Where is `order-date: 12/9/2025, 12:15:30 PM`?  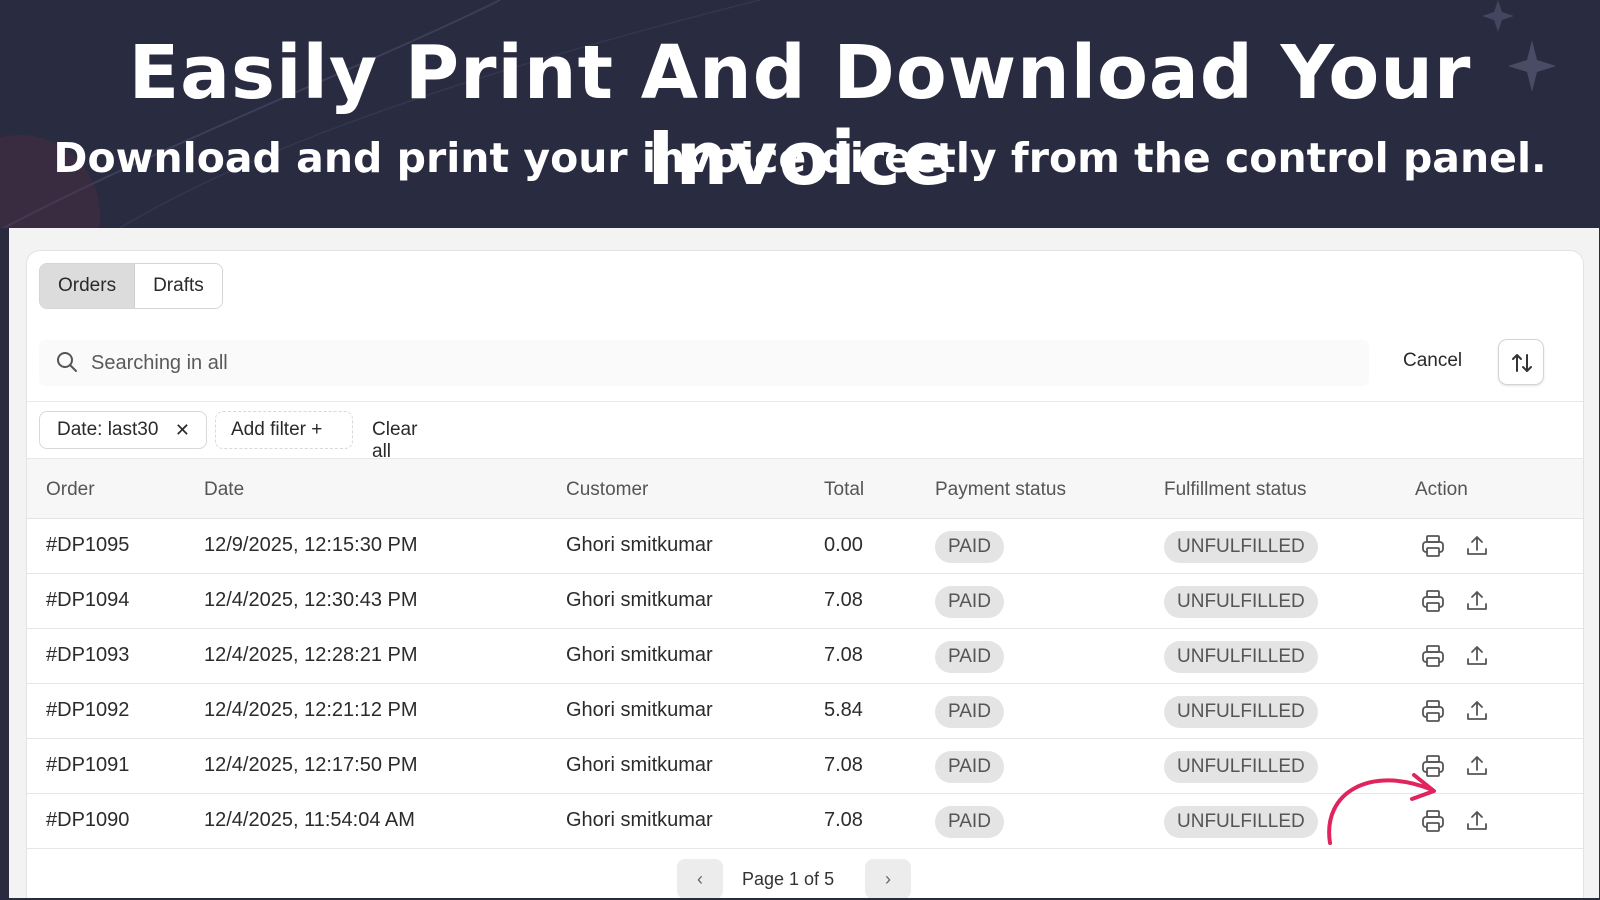 order-date: 12/9/2025, 12:15:30 PM is located at coordinates (311, 545).